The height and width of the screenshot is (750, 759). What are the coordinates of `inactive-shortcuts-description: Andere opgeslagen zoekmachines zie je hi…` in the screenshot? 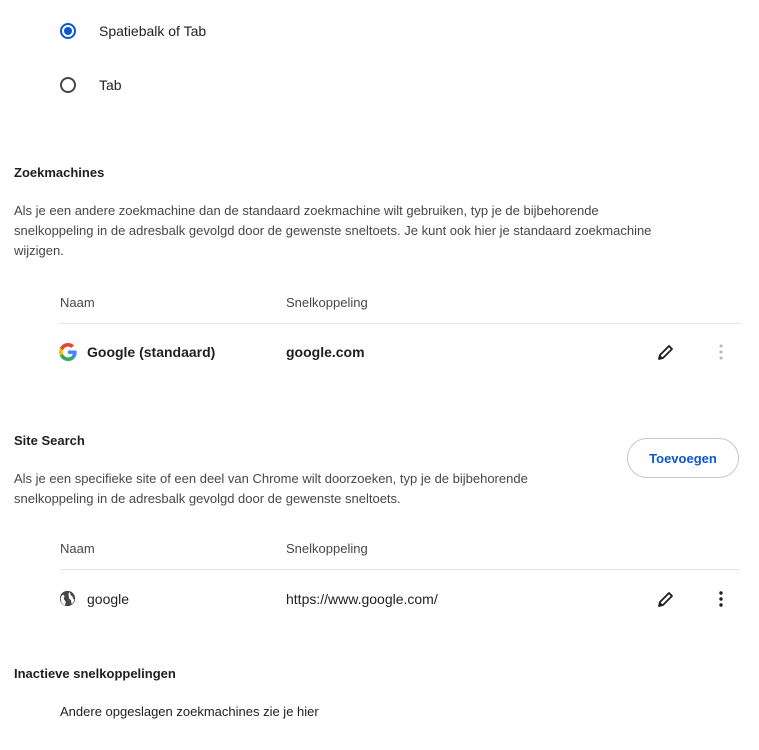 It's located at (189, 711).